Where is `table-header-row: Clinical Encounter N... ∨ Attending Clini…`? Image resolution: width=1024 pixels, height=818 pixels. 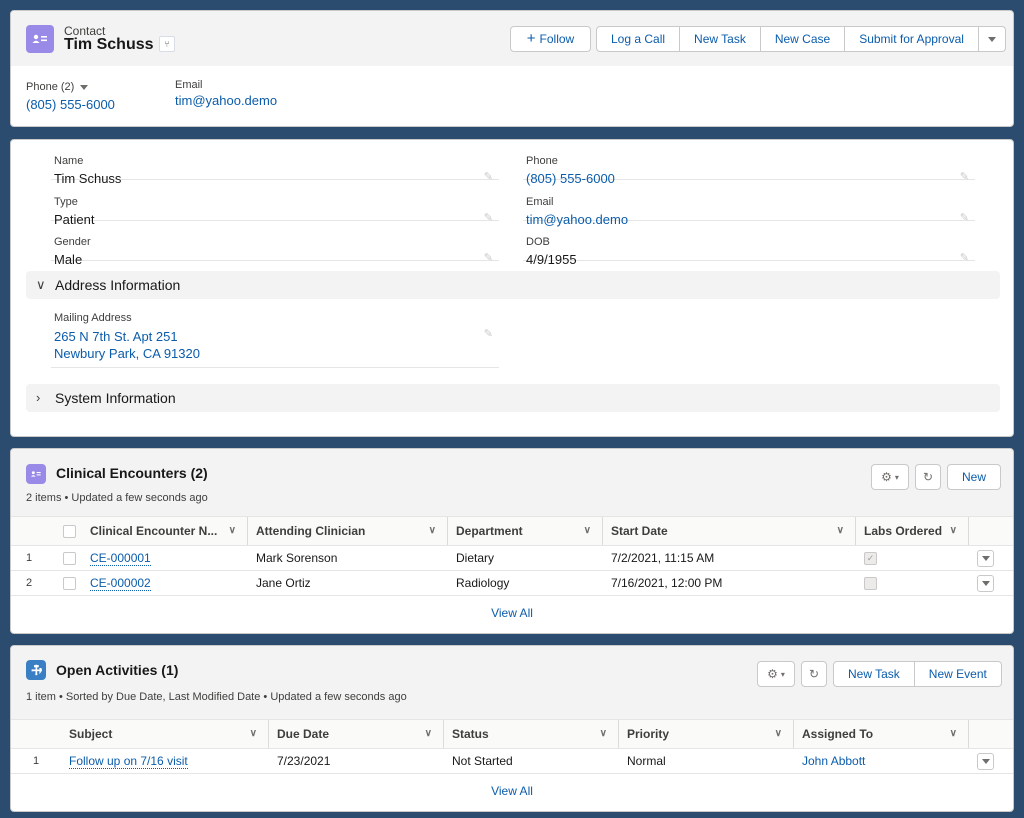 table-header-row: Clinical Encounter N... ∨ Attending Clini… is located at coordinates (512, 531).